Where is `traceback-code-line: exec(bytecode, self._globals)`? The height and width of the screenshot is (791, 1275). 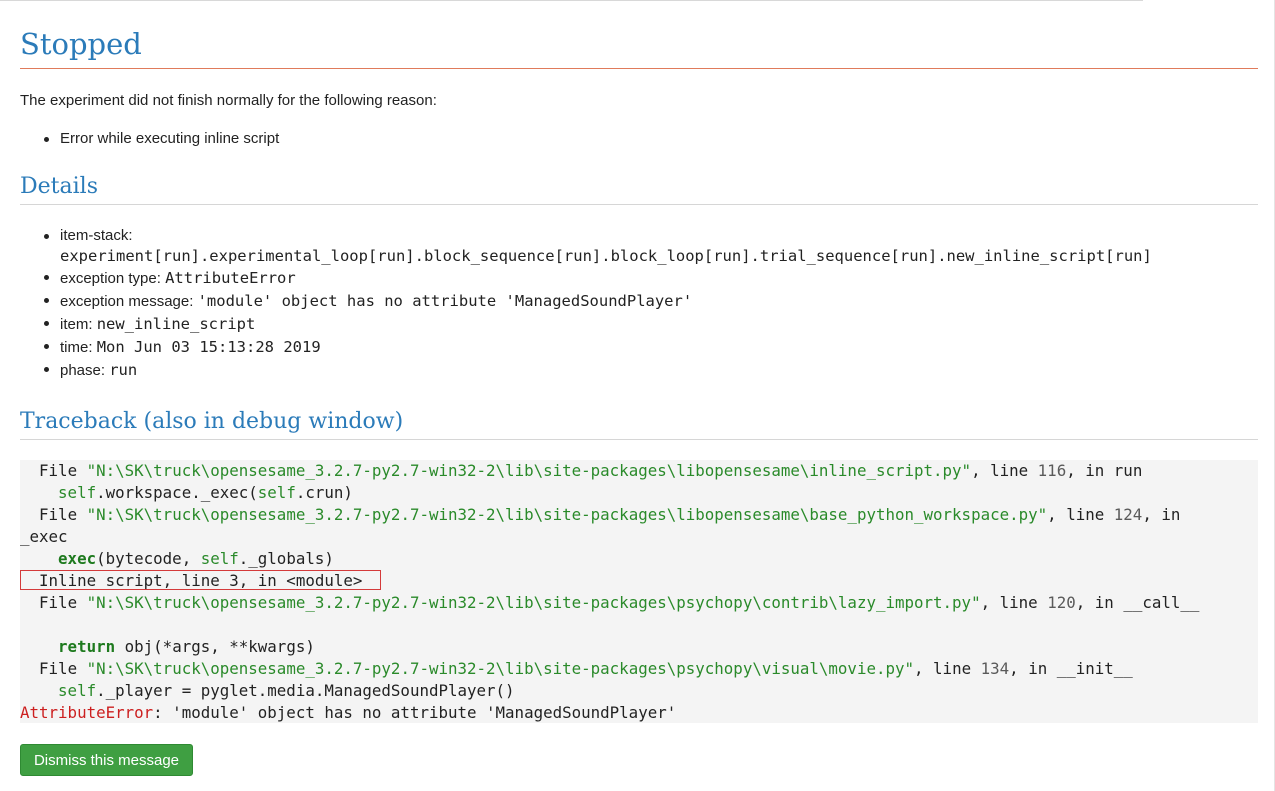
traceback-code-line: exec(bytecode, self._globals) is located at coordinates (196, 558).